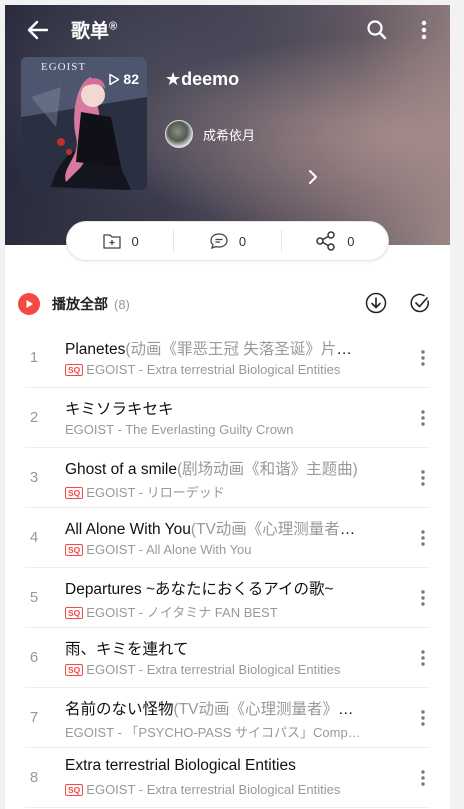 This screenshot has height=809, width=464. I want to click on collect-count: 0, so click(135, 241).